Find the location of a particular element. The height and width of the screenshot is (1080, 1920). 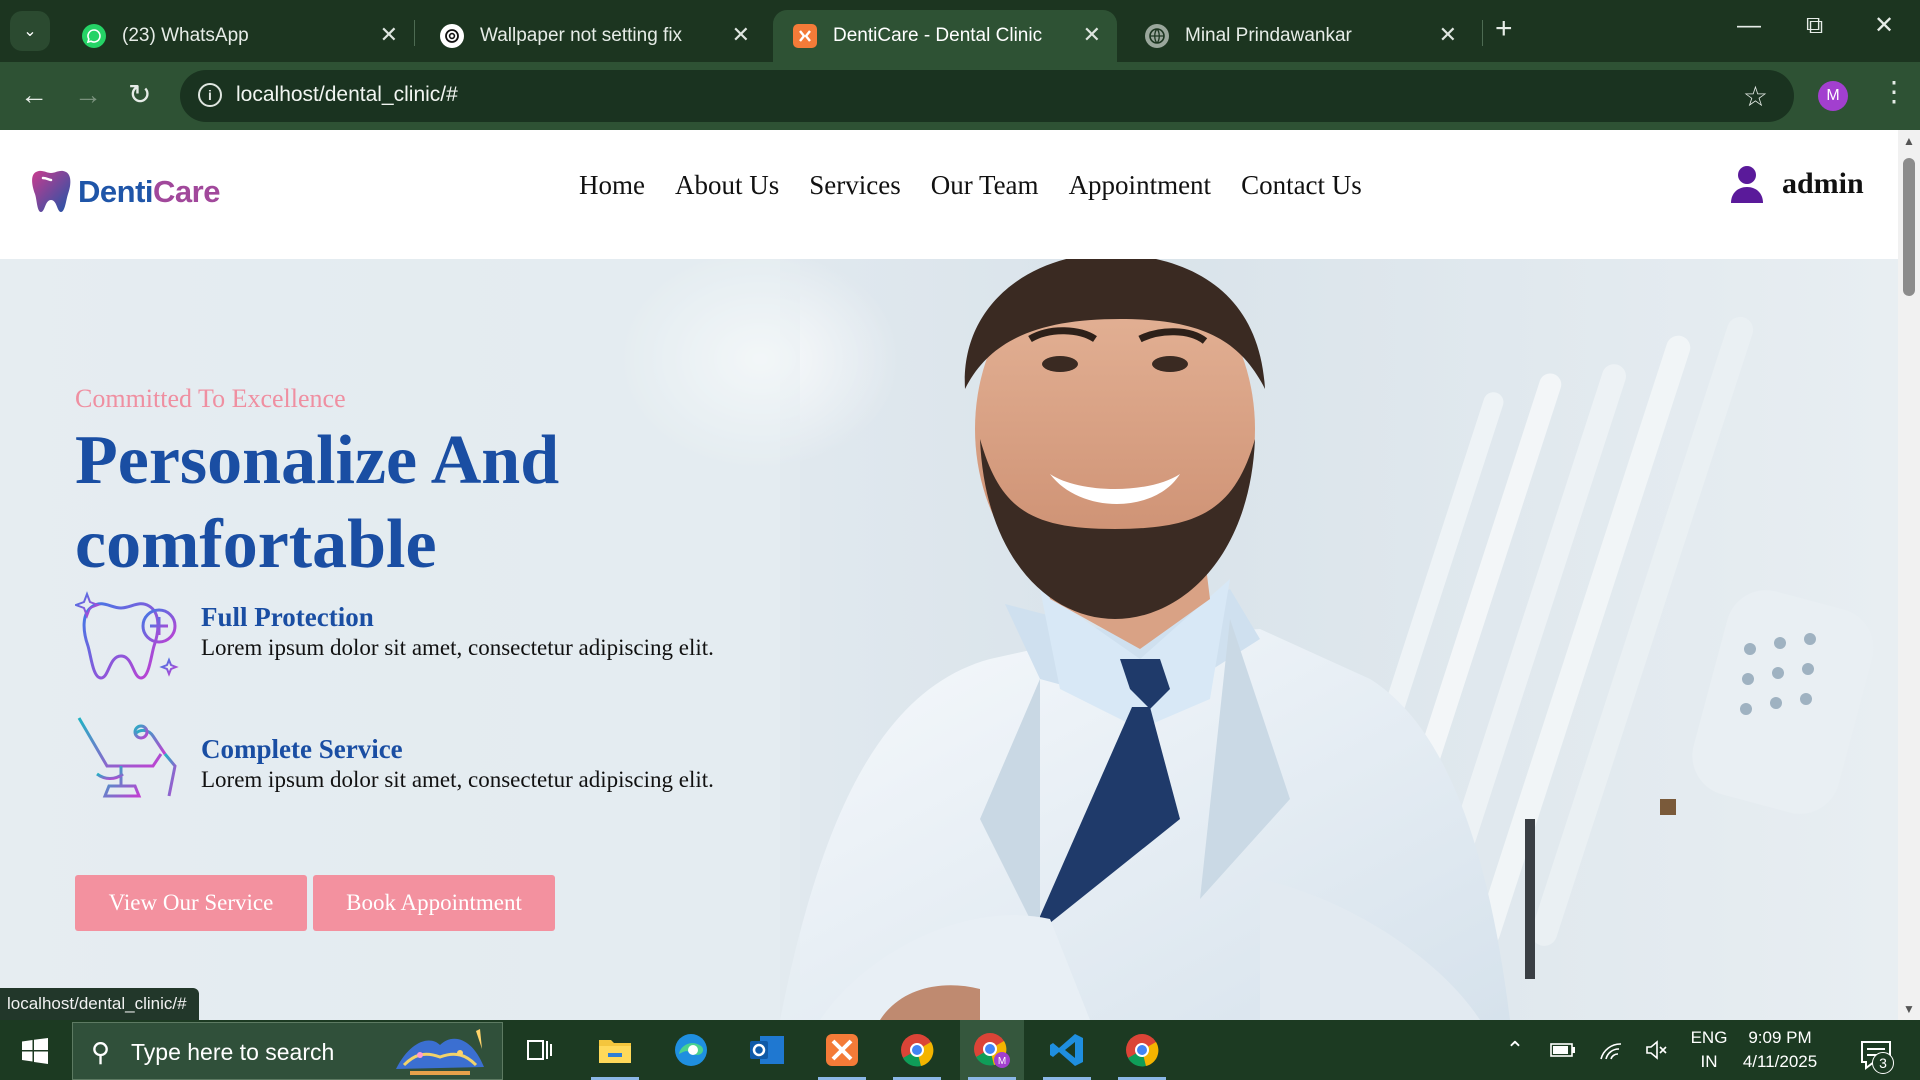

chatgpt-icon is located at coordinates (452, 36).